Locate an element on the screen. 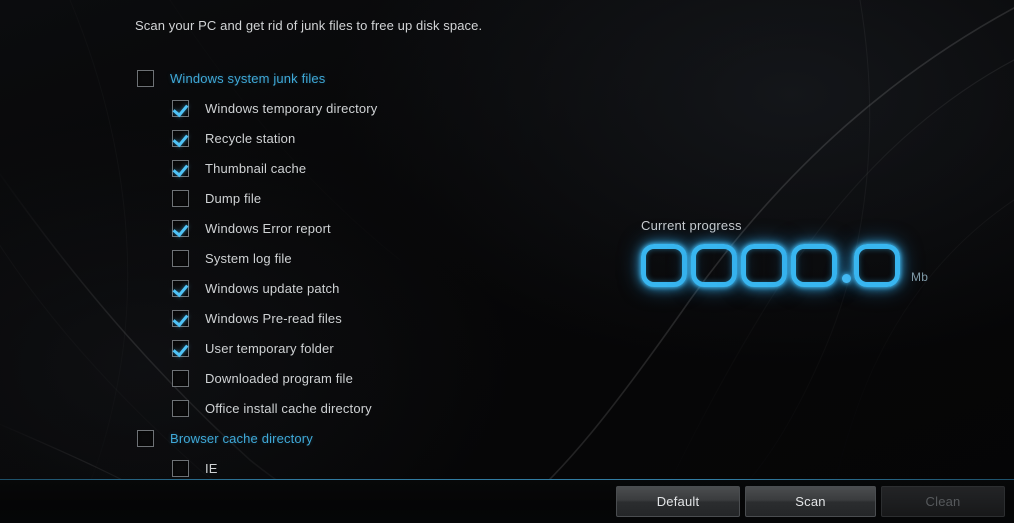  junk-list-item-label: Windows system junk files is located at coordinates (248, 78).